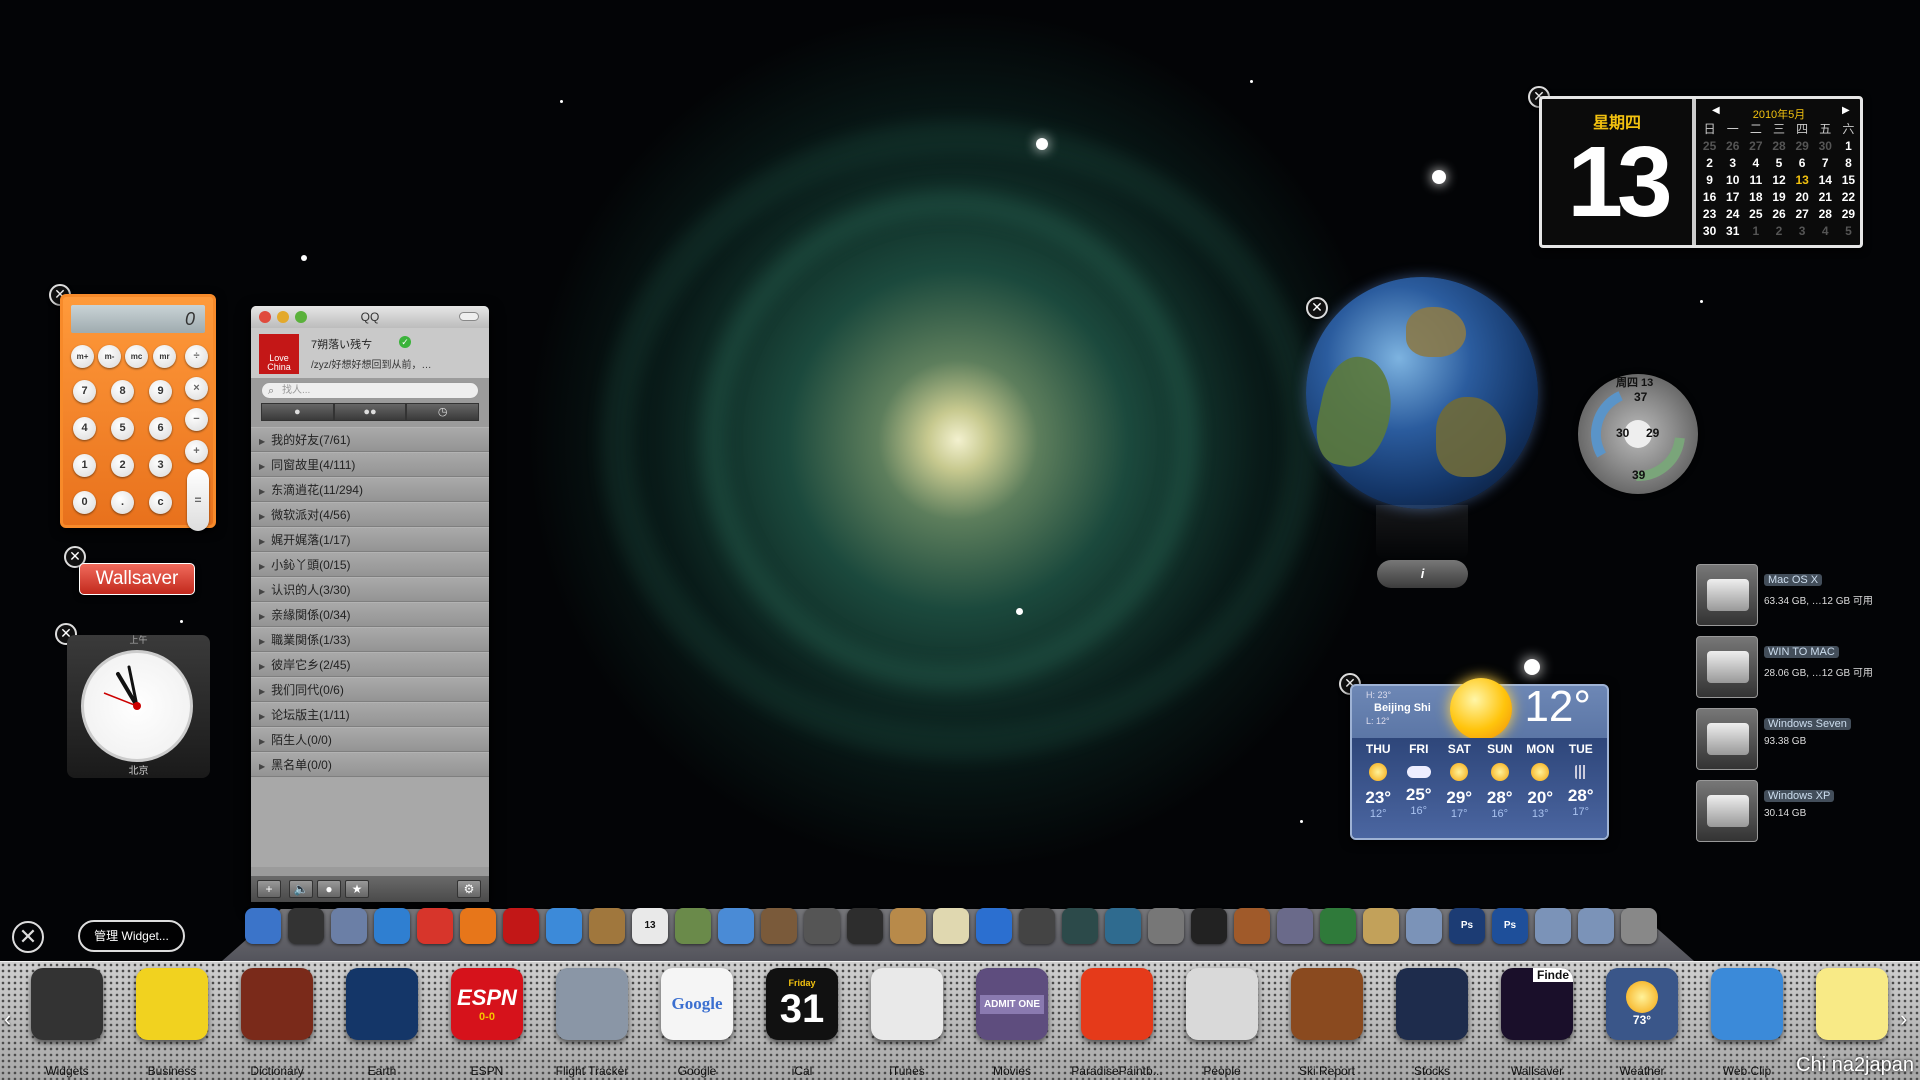  Describe the element at coordinates (370, 614) in the screenshot. I see `contact-group-row: ▶ 亲緣関係(0/34)` at that location.